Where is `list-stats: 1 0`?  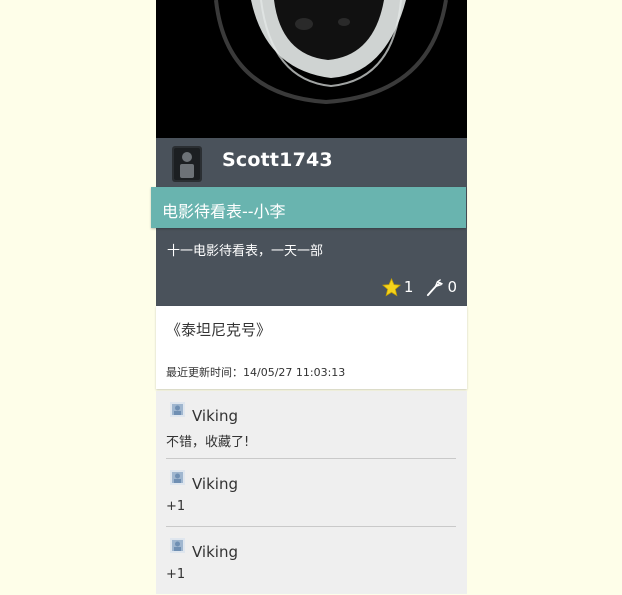
list-stats: 1 0 is located at coordinates (419, 287).